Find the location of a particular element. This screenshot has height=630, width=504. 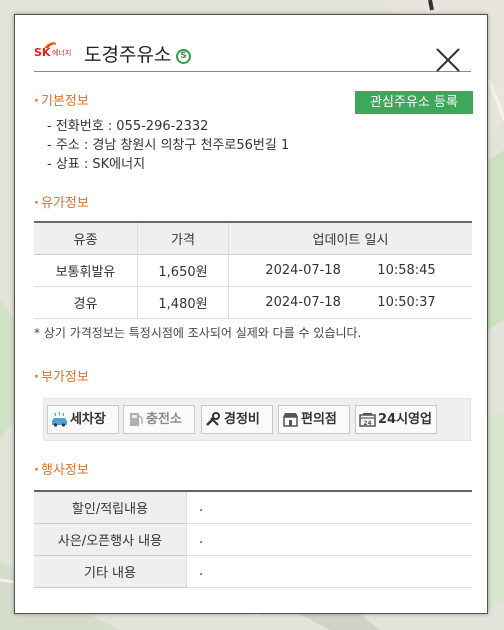

table-row: 기타 내용 . is located at coordinates (253, 571).